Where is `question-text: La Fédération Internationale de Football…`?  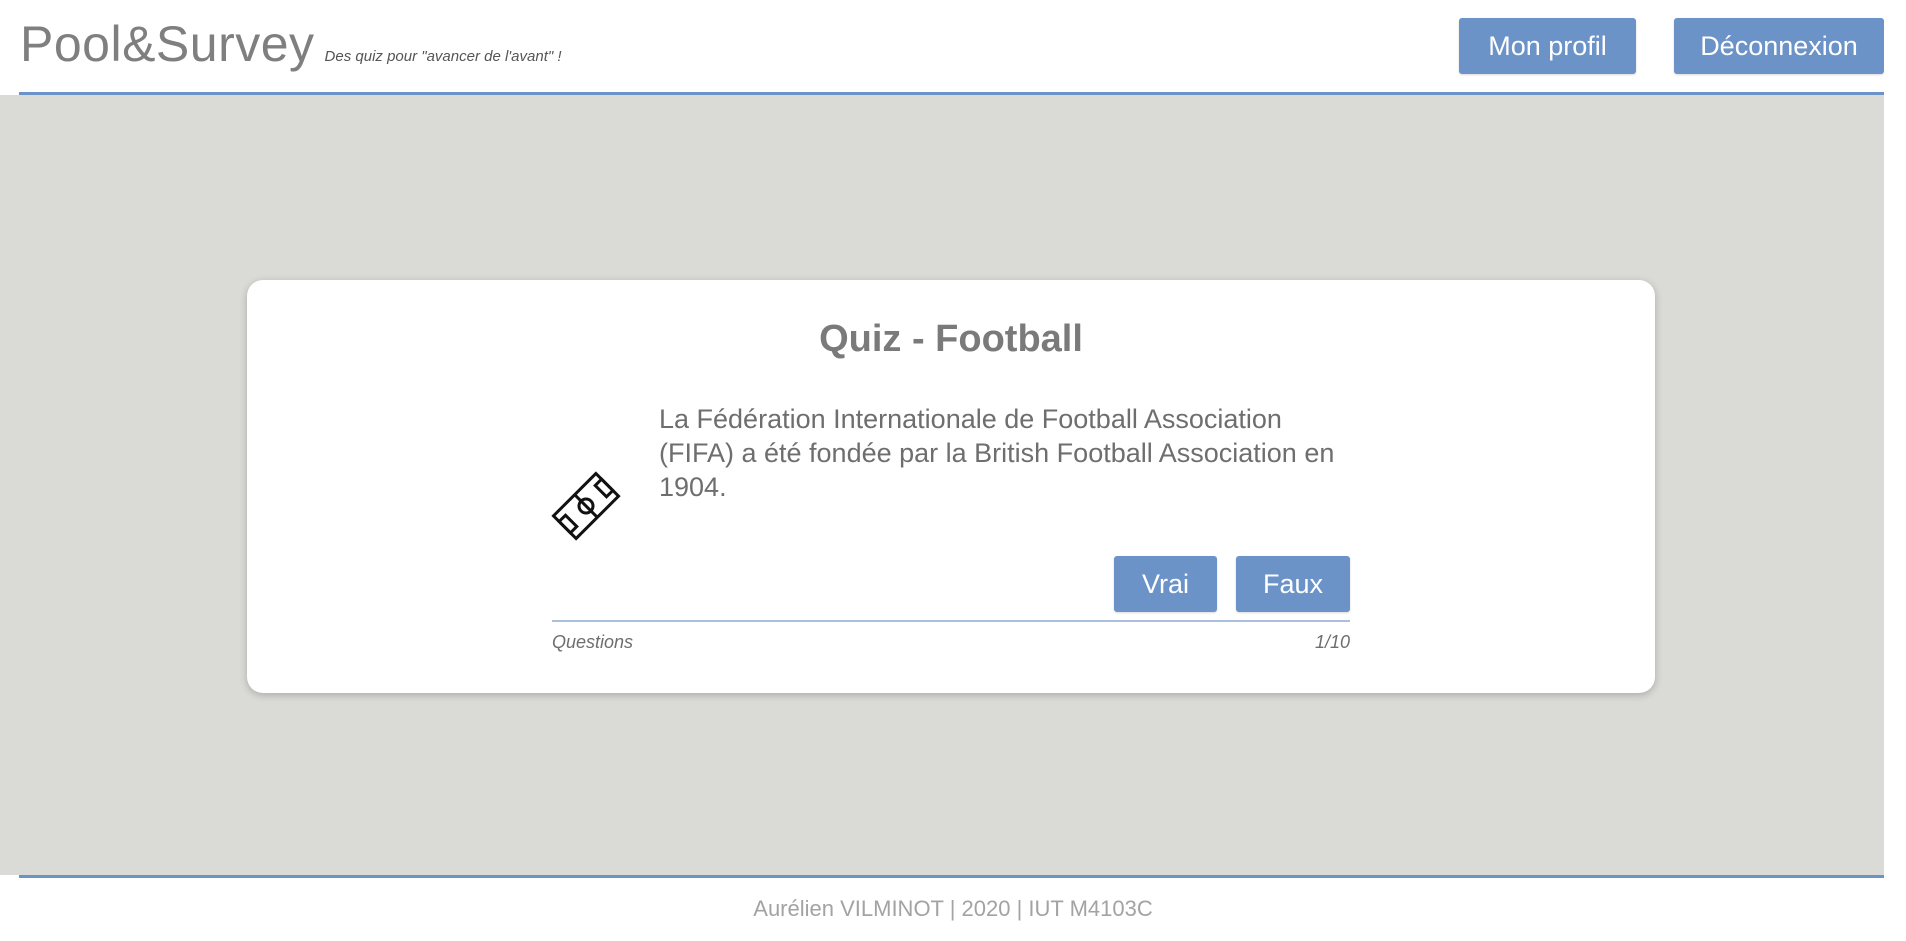
question-text: La Fédération Internationale de Football… is located at coordinates (997, 453).